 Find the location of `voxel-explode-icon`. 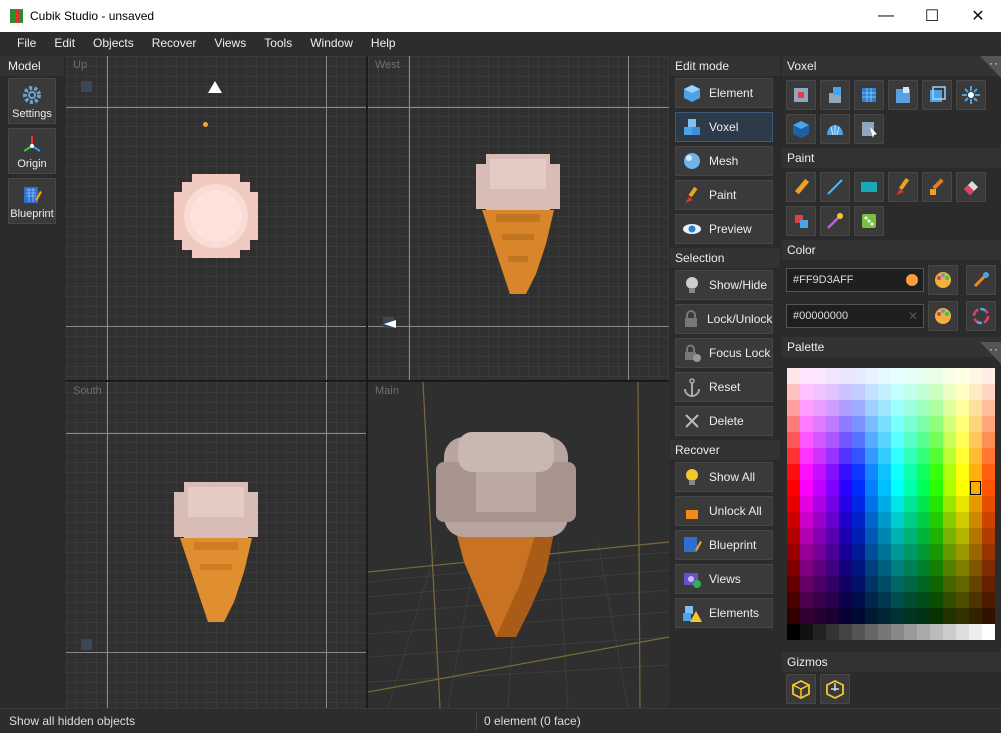

voxel-explode-icon is located at coordinates (971, 95).